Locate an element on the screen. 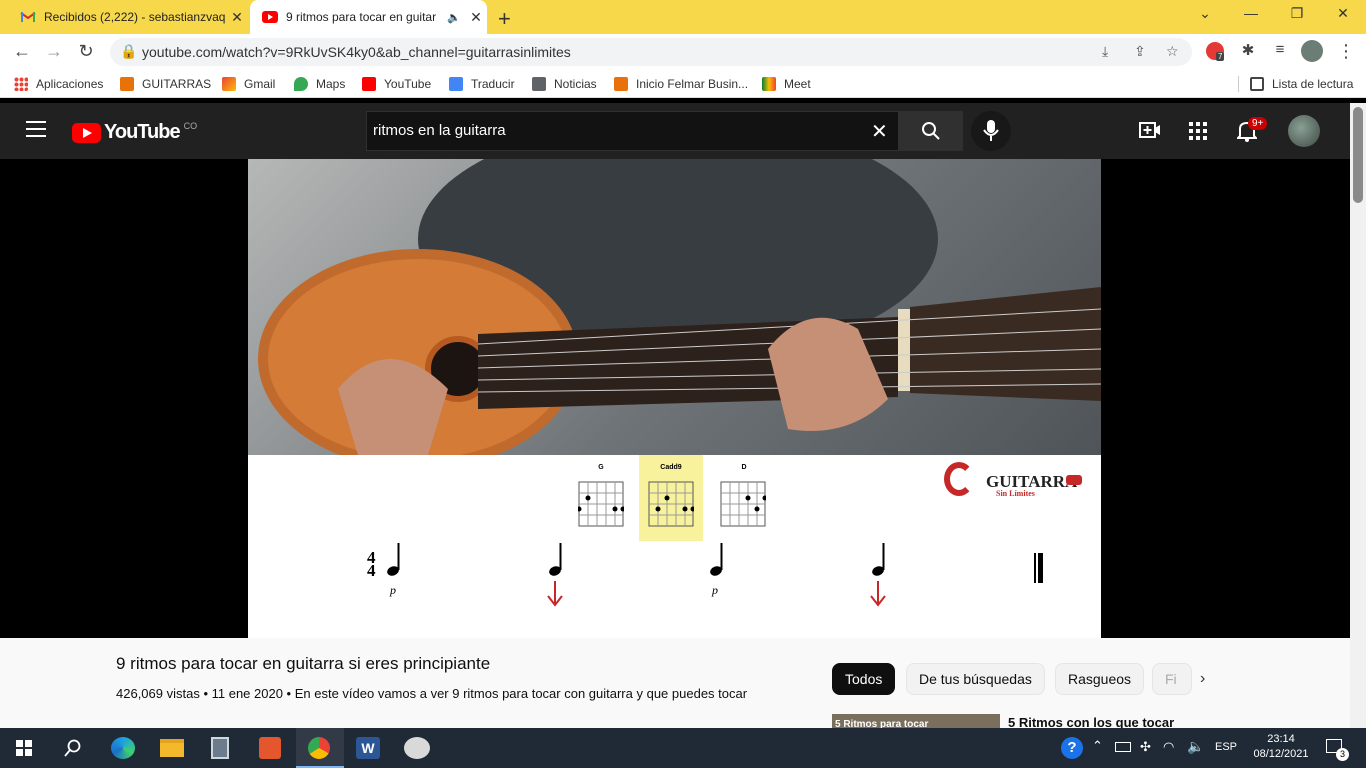 The image size is (1366, 768). extension-icon: 7 is located at coordinates (1215, 51).